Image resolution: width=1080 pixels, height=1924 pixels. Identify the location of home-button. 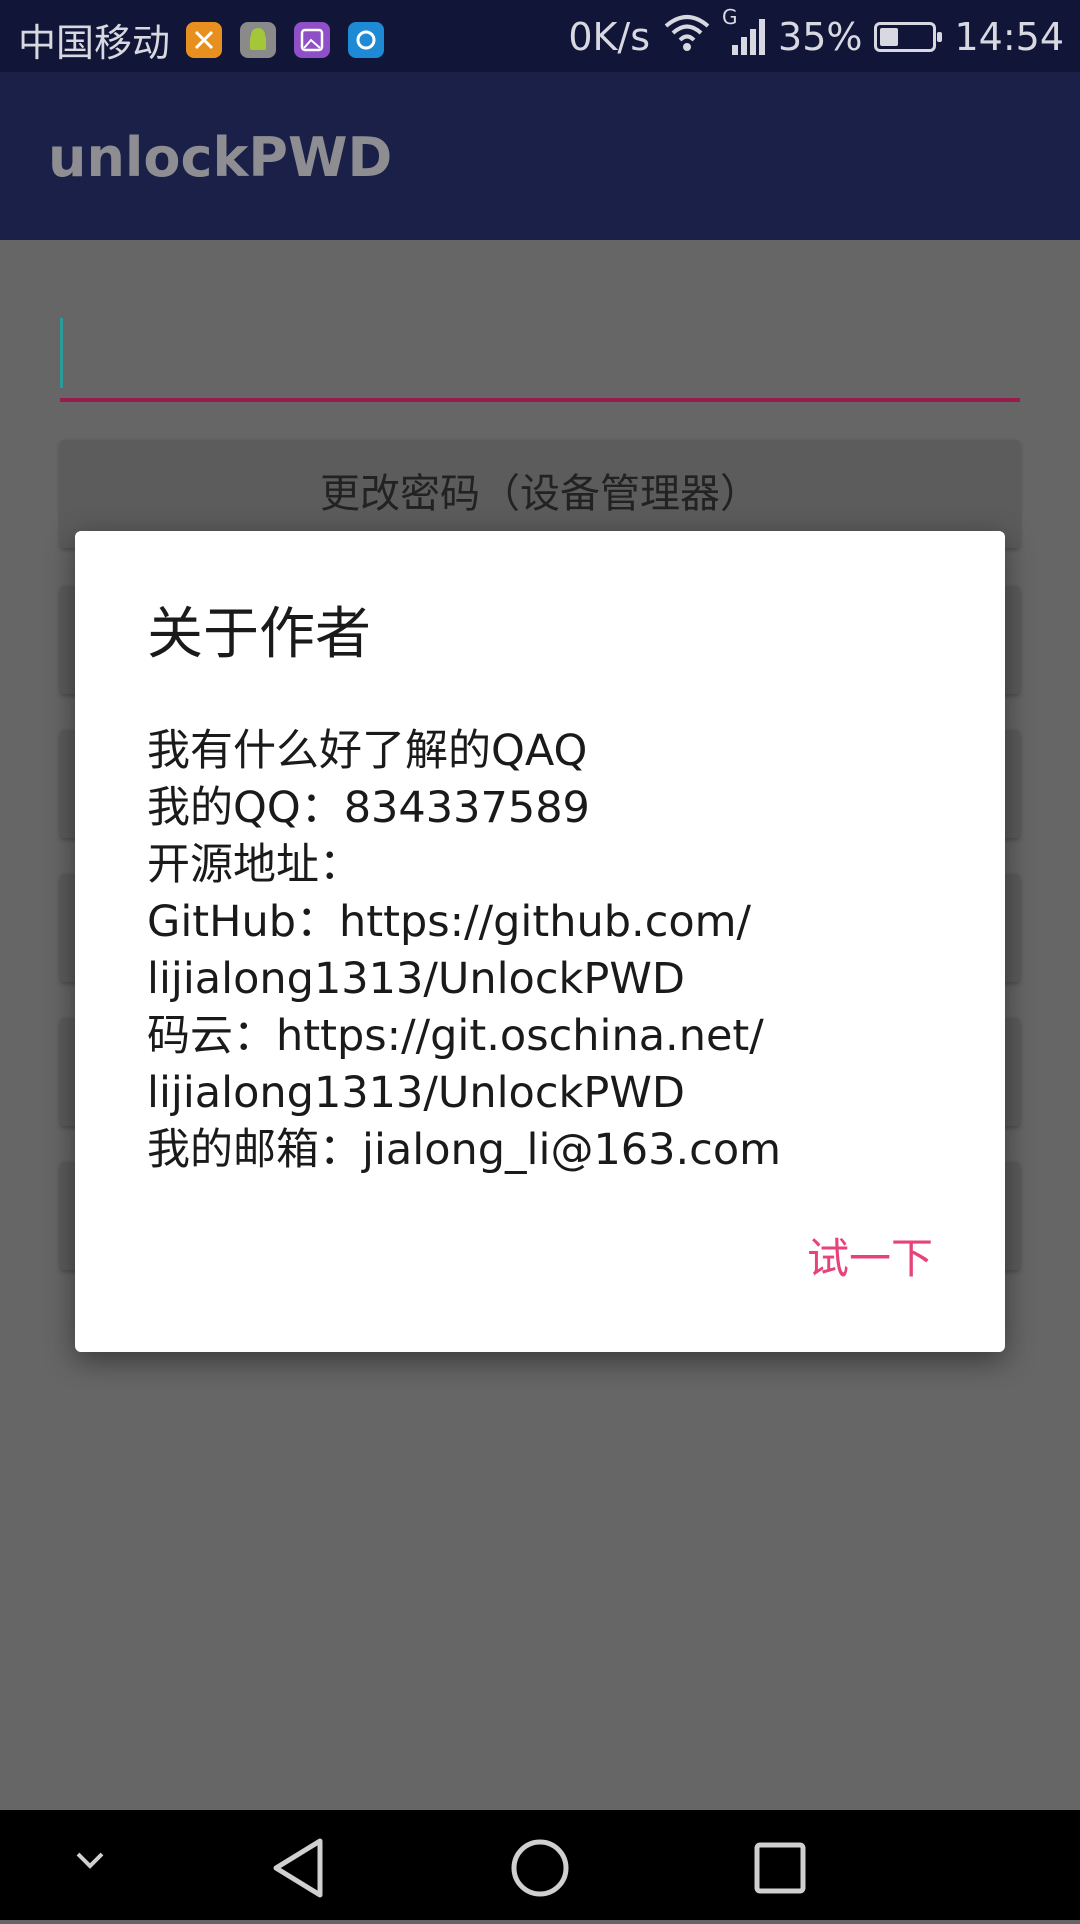
(540, 1868).